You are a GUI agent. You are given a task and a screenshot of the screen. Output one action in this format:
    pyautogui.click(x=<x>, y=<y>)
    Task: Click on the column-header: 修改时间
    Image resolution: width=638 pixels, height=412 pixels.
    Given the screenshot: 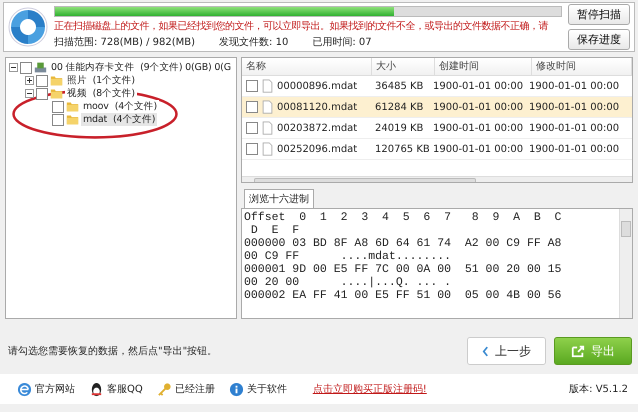 What is the action you would take?
    pyautogui.click(x=582, y=66)
    